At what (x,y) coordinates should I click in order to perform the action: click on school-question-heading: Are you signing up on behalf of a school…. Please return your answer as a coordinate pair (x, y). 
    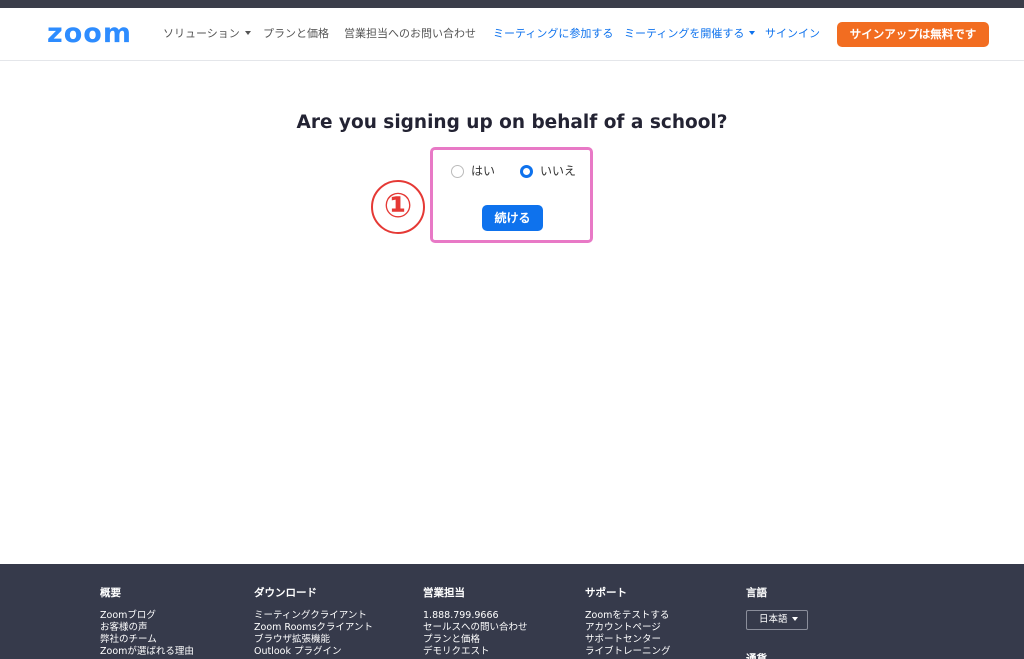
    Looking at the image, I should click on (512, 122).